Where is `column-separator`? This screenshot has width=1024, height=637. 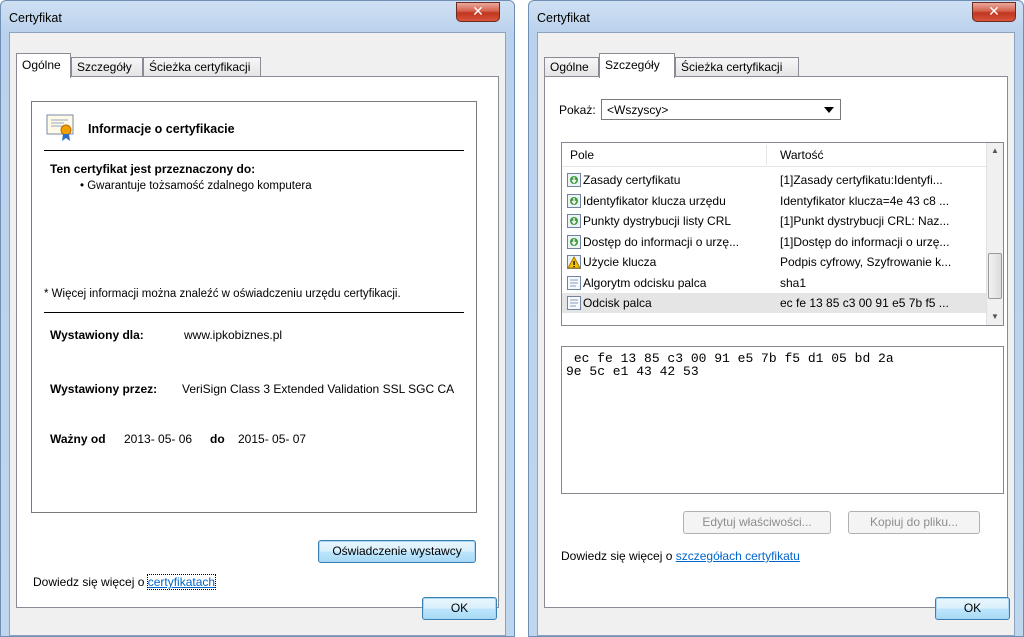
column-separator is located at coordinates (766, 155).